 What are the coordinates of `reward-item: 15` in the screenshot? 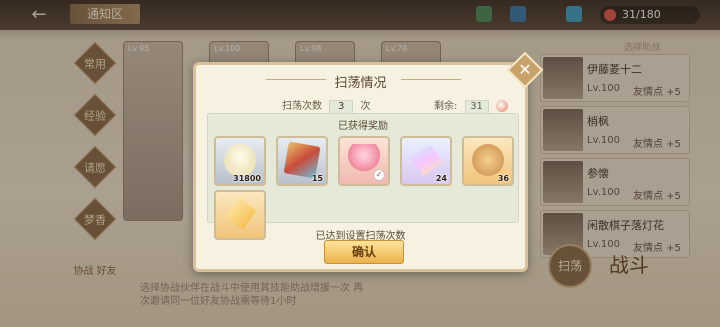 It's located at (302, 161).